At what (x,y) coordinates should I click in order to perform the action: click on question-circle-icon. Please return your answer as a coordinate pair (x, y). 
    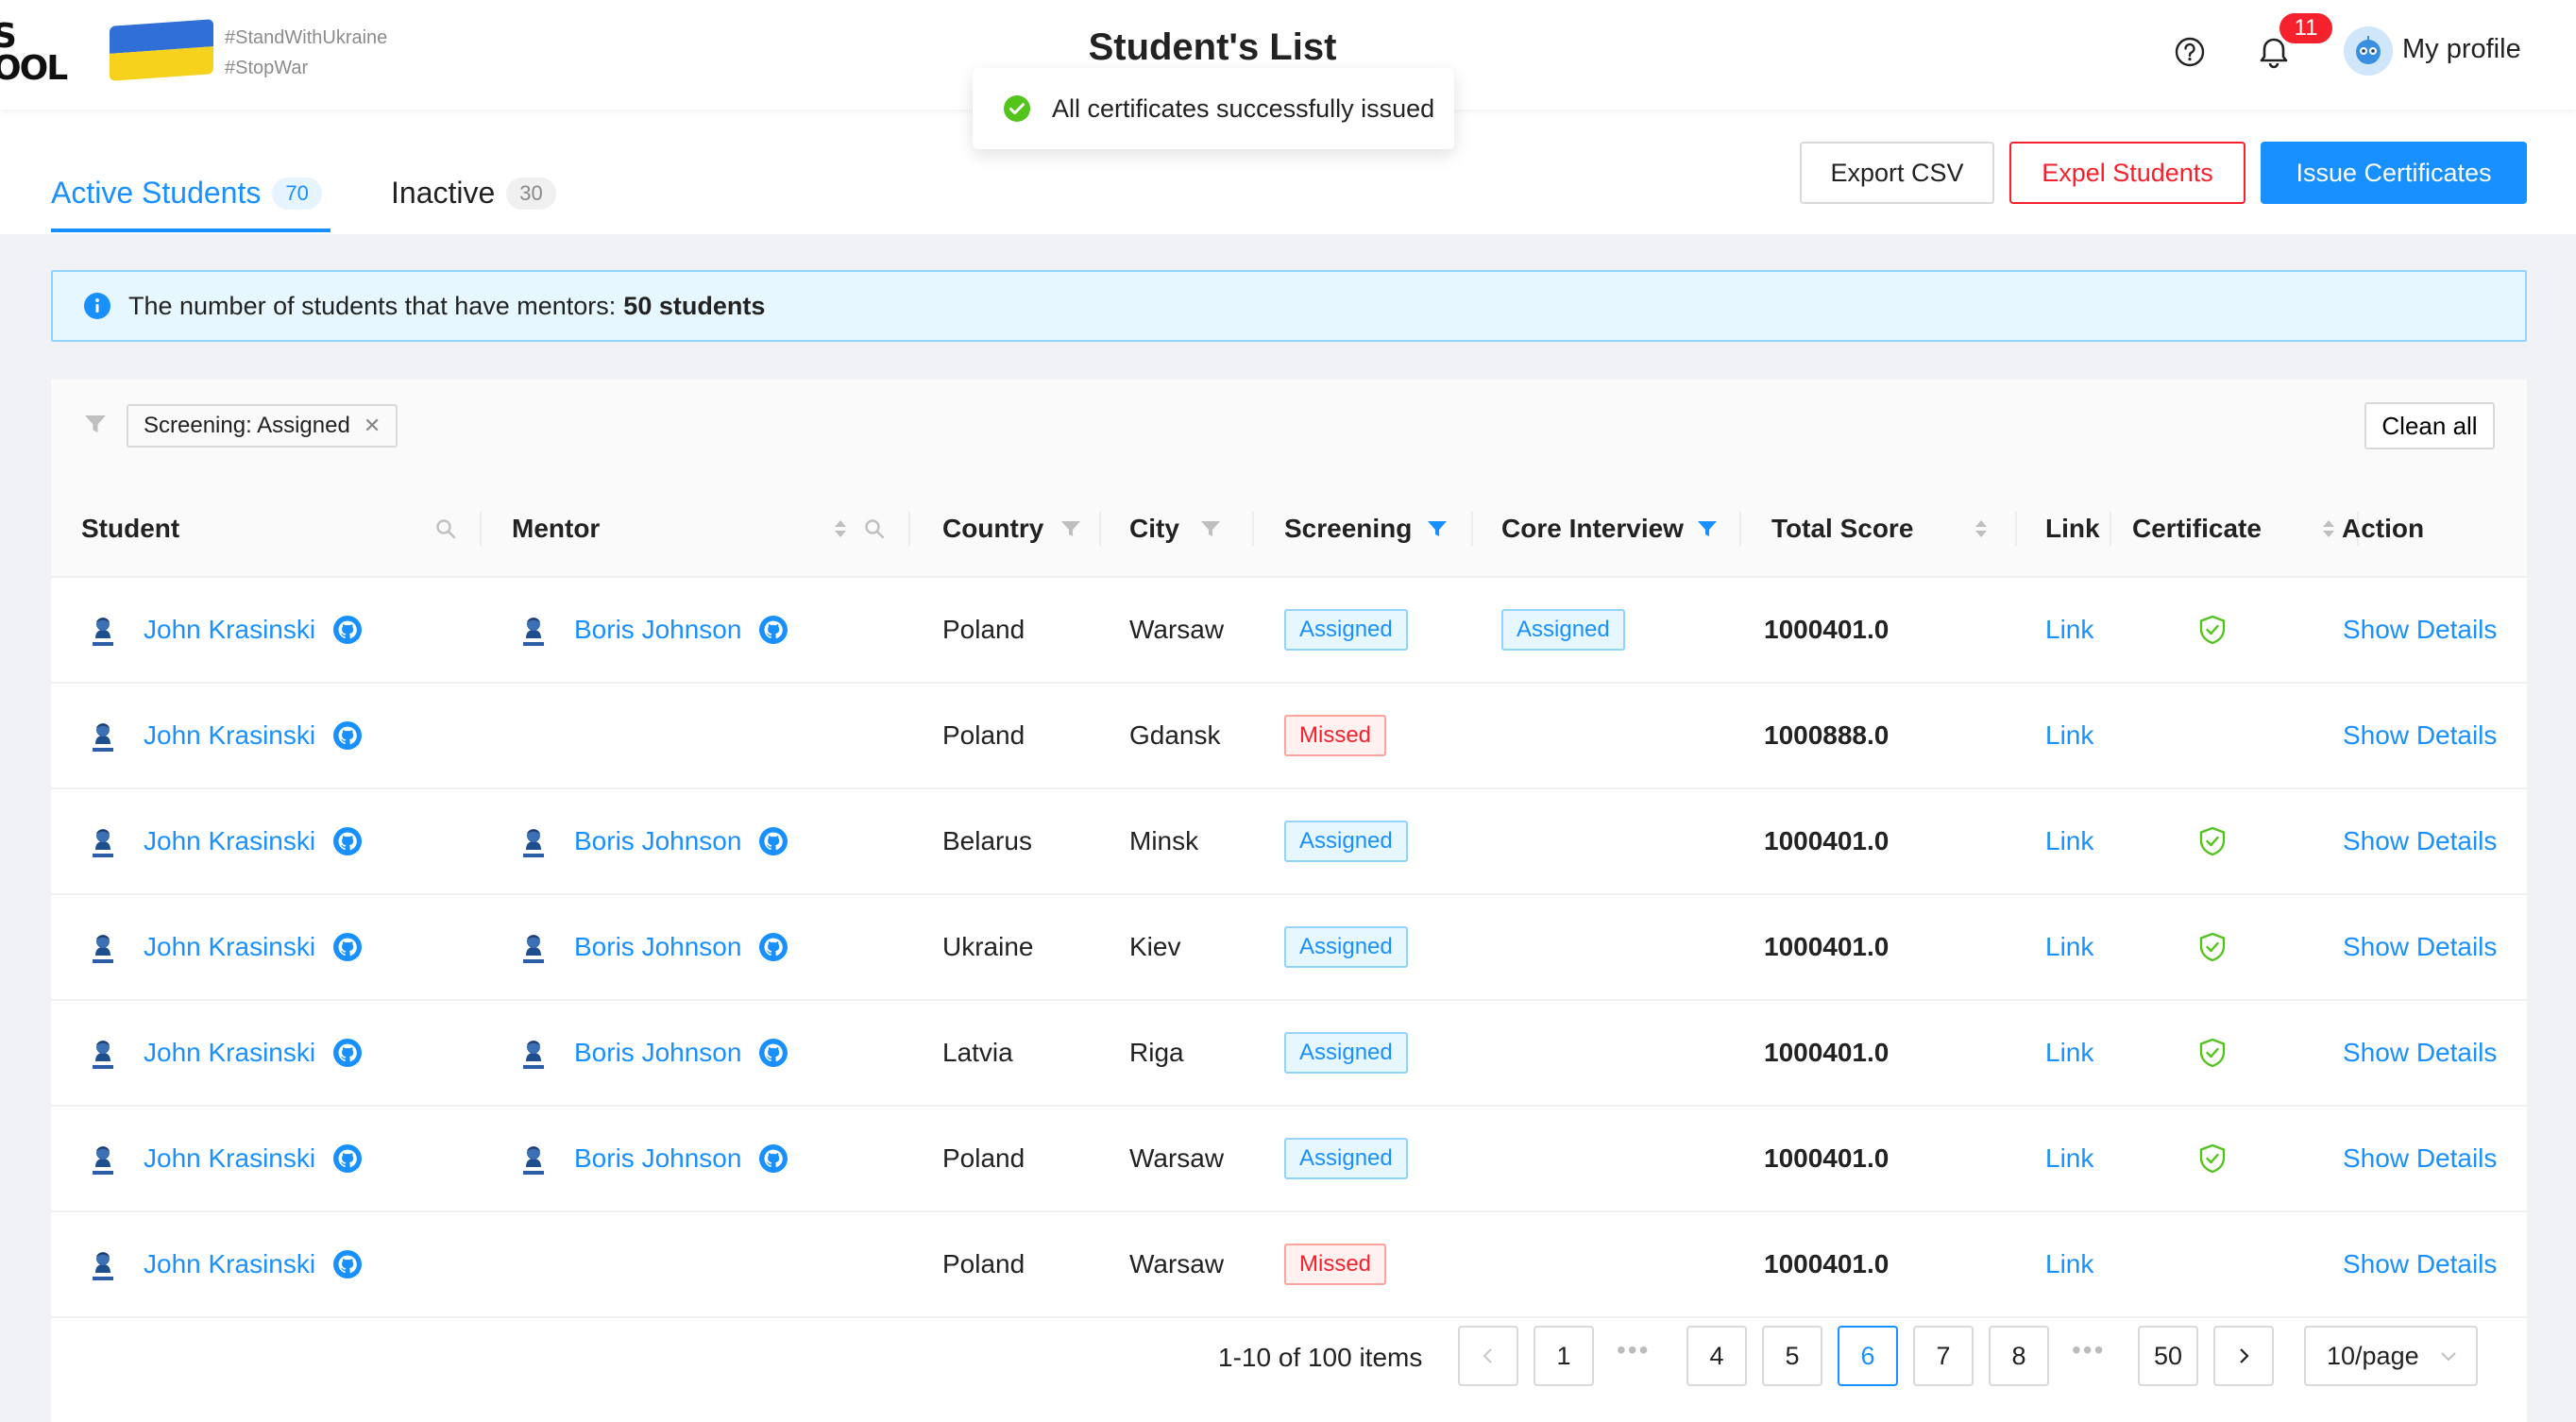
    Looking at the image, I should click on (2190, 52).